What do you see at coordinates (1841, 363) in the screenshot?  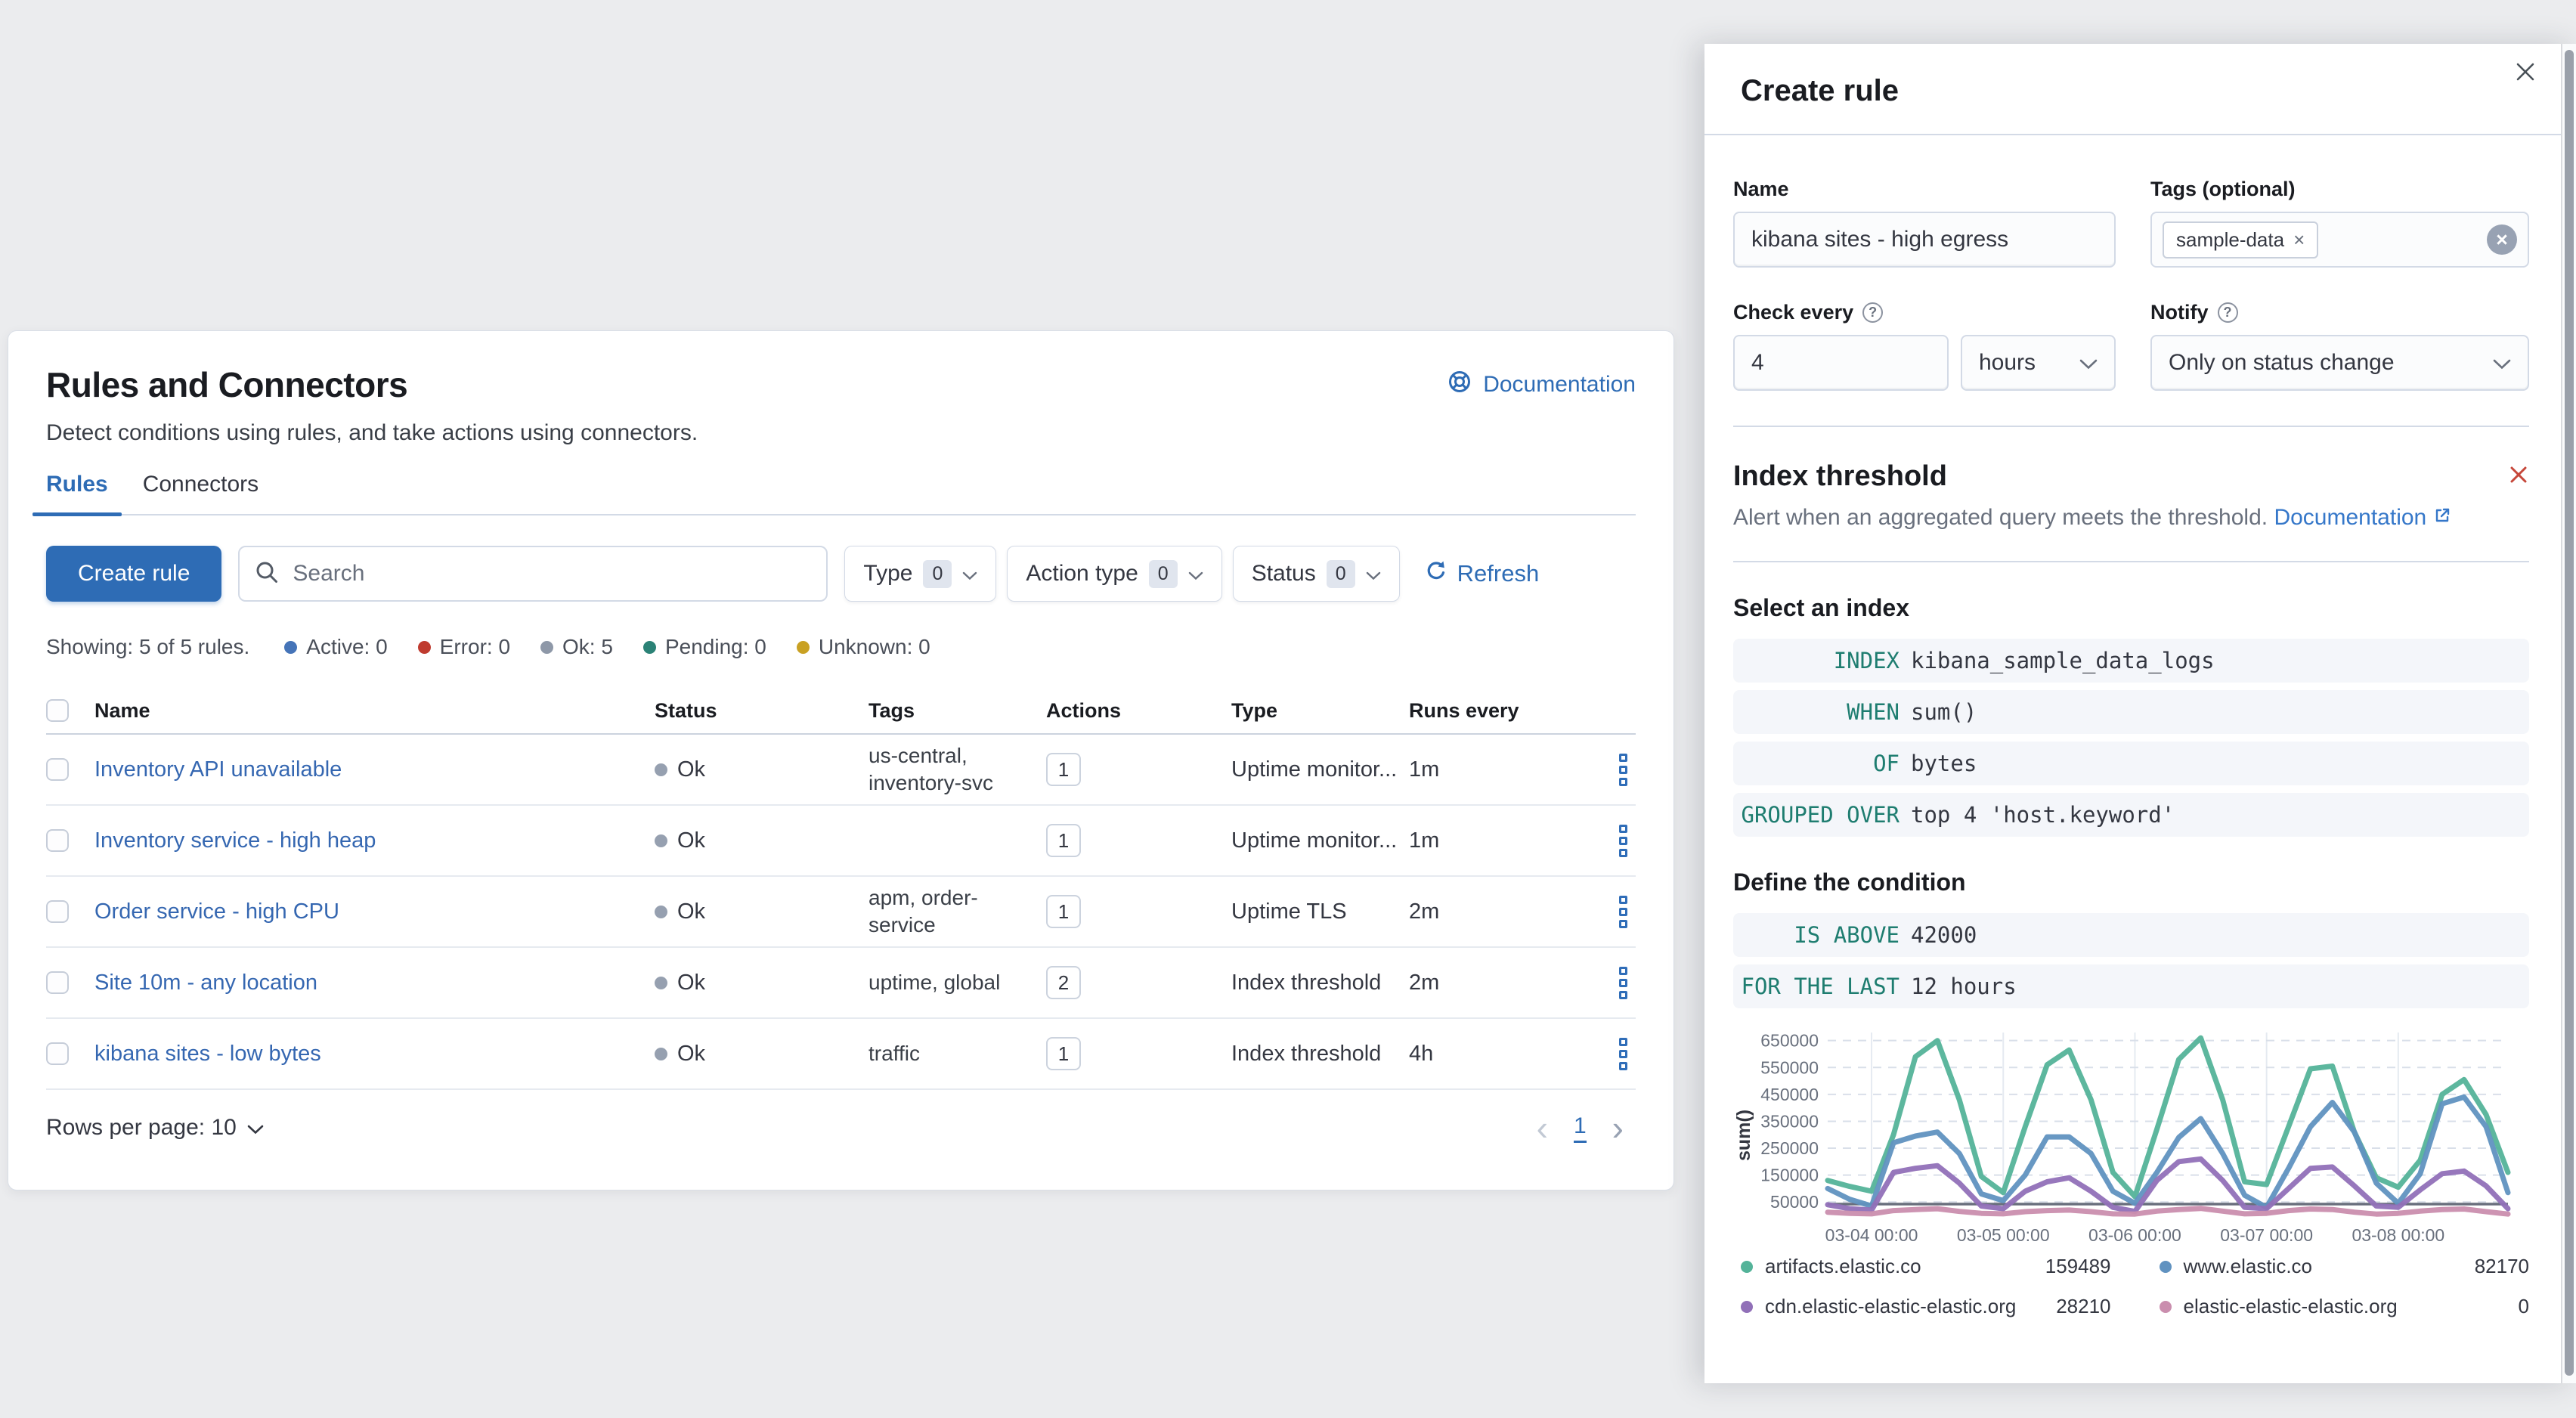 I see `check-every-value-input: 4` at bounding box center [1841, 363].